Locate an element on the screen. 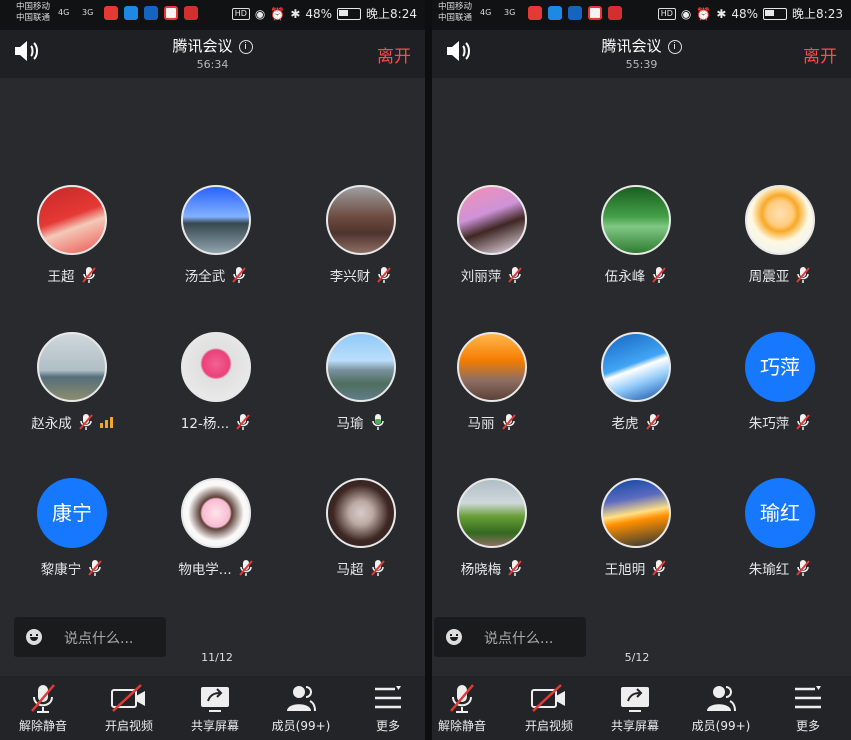 Image resolution: width=851 pixels, height=740 pixels. participant-name: 王旭明 is located at coordinates (625, 570).